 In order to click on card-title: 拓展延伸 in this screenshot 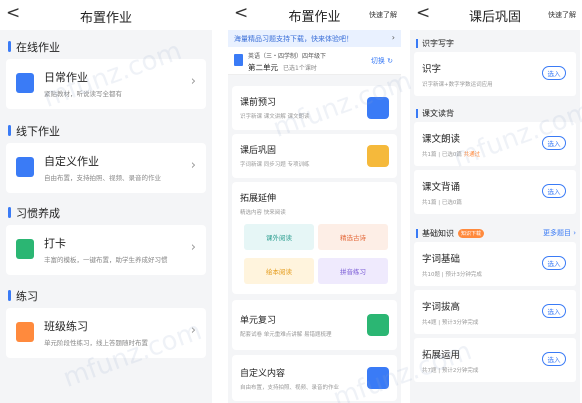, I will do `click(258, 199)`.